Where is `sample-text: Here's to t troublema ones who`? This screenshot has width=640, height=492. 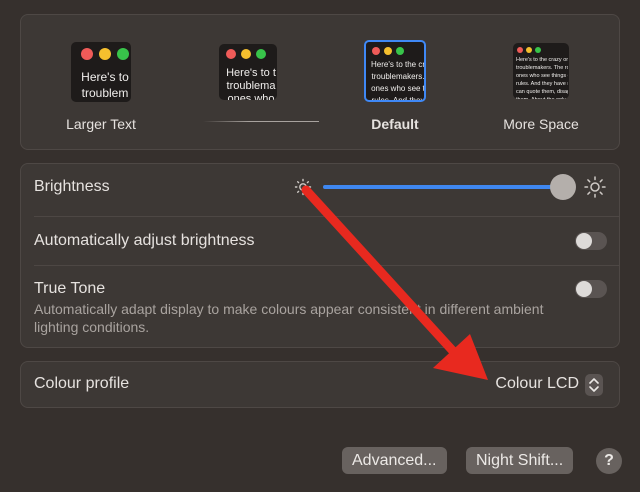 sample-text: Here's to t troublema ones who is located at coordinates (251, 83).